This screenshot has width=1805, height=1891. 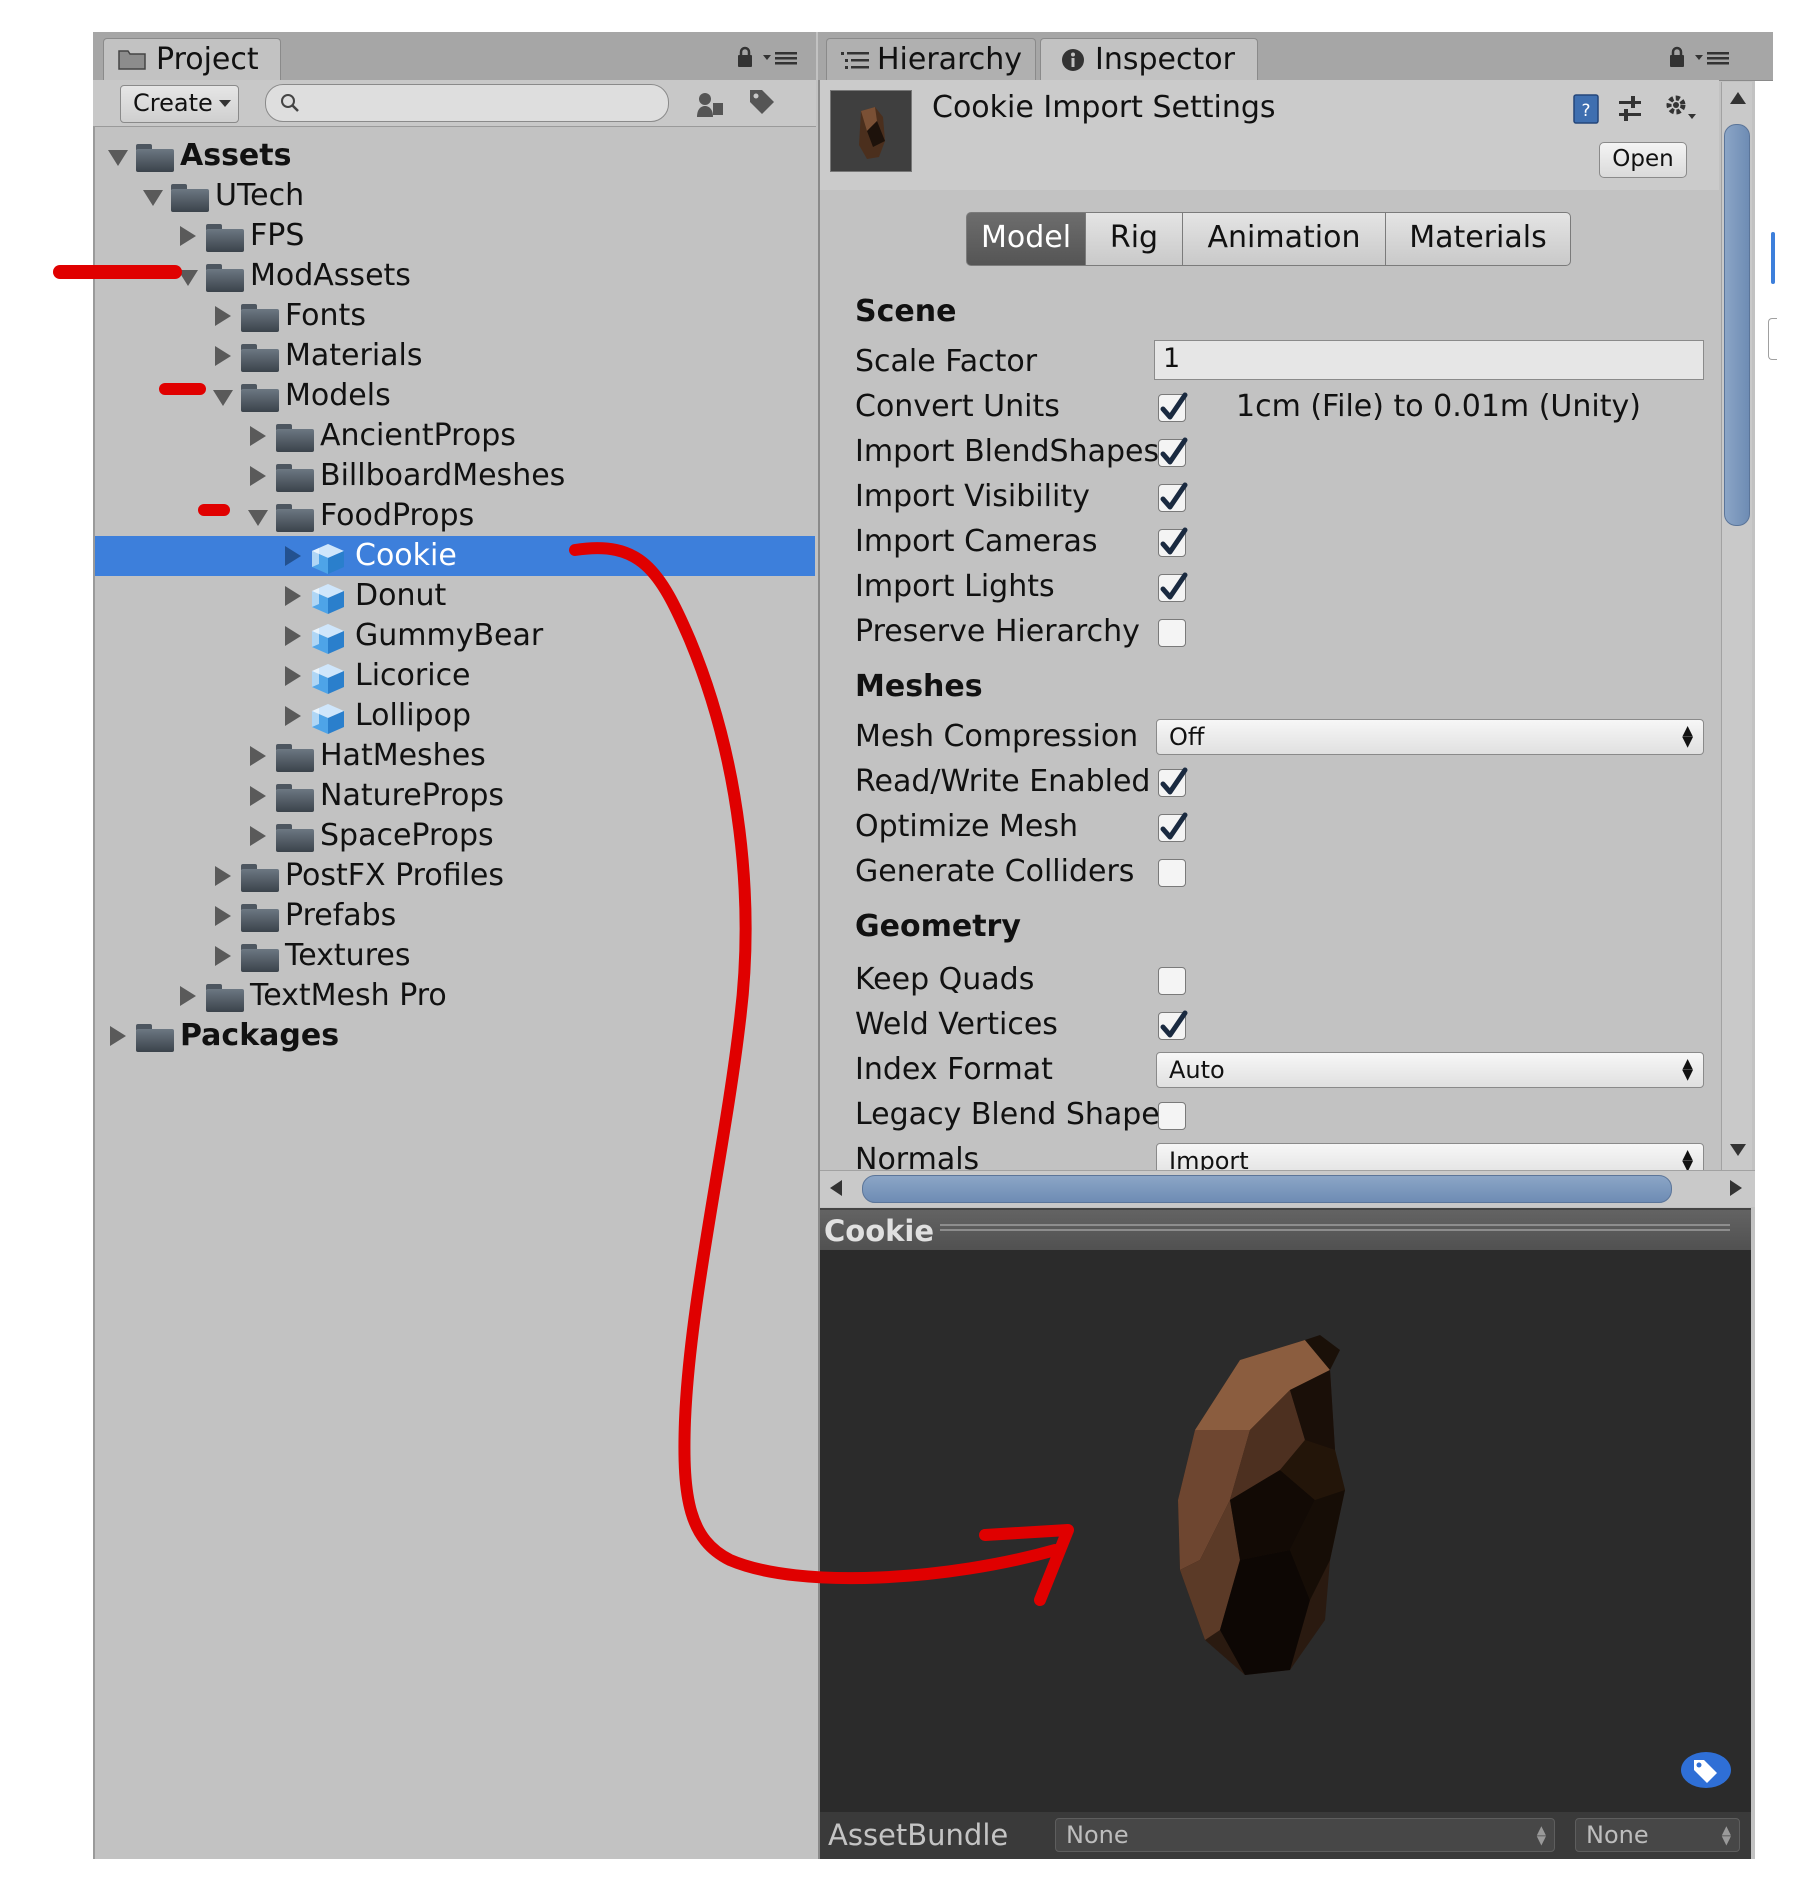 What do you see at coordinates (225, 998) in the screenshot?
I see `folder-icon` at bounding box center [225, 998].